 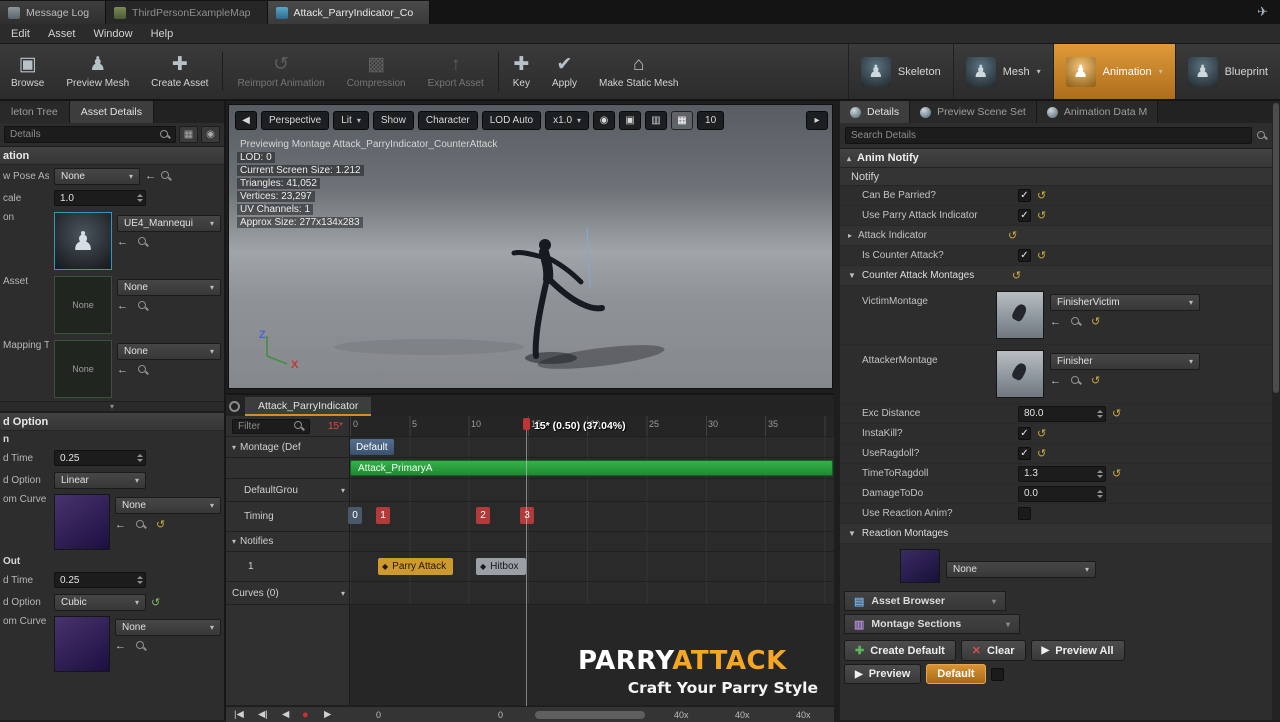 I want to click on lit-dropdown: Lit ▾, so click(x=351, y=120).